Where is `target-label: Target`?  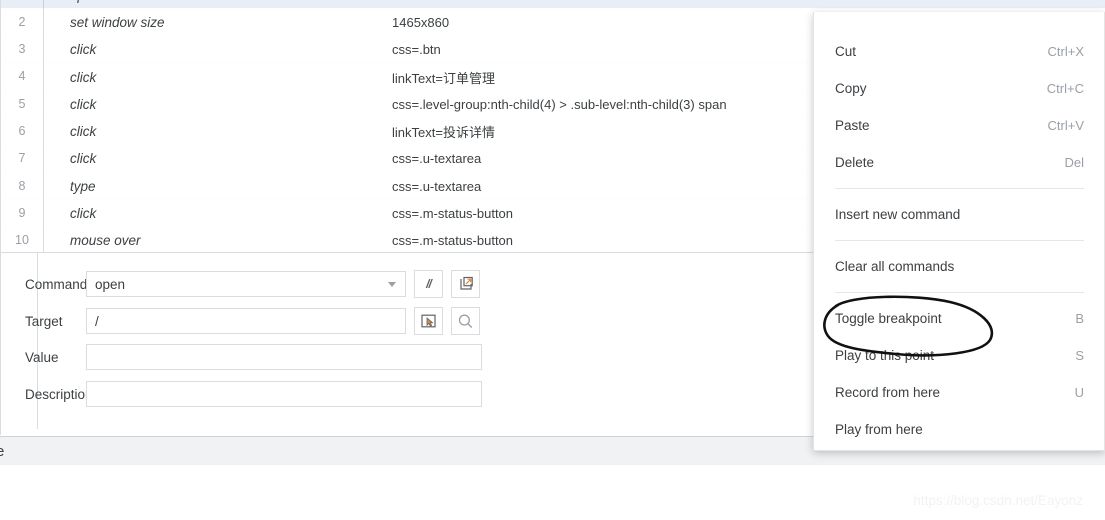
target-label: Target is located at coordinates (44, 321).